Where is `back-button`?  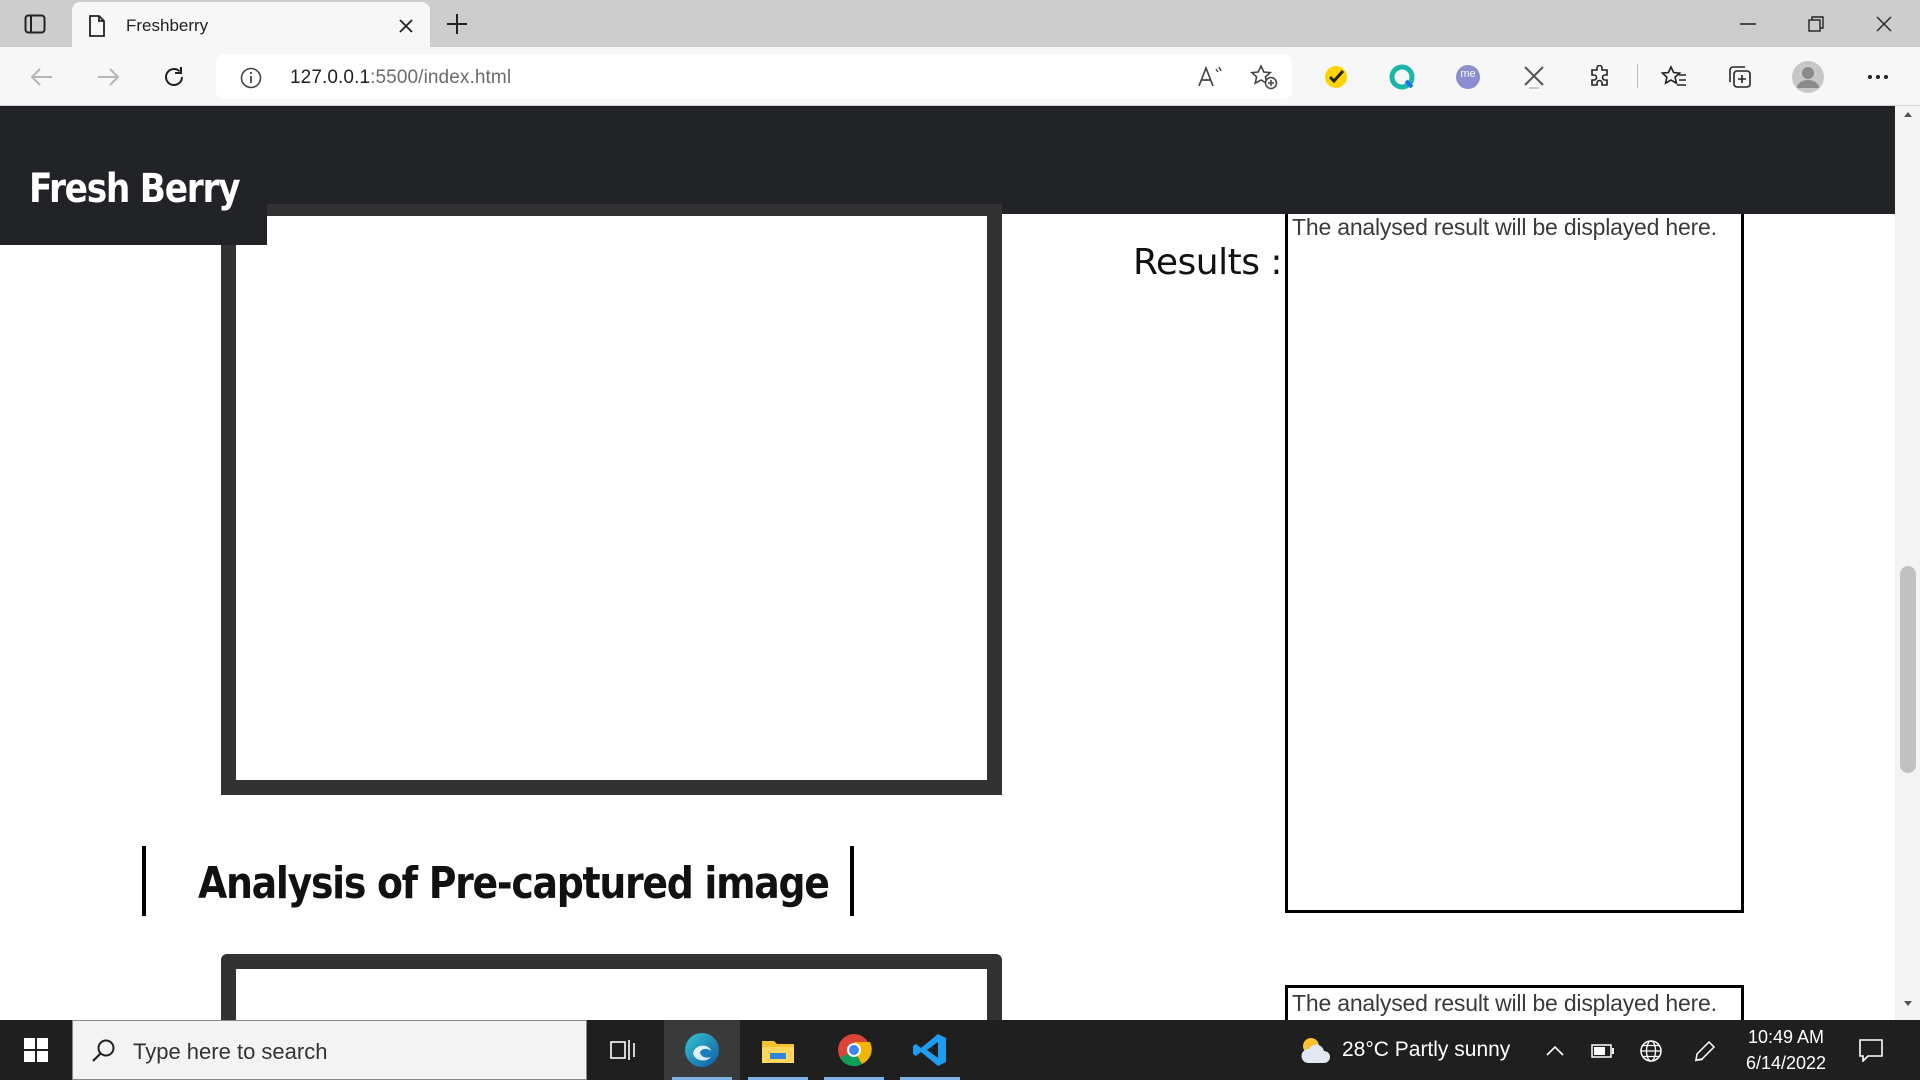
back-button is located at coordinates (42, 77).